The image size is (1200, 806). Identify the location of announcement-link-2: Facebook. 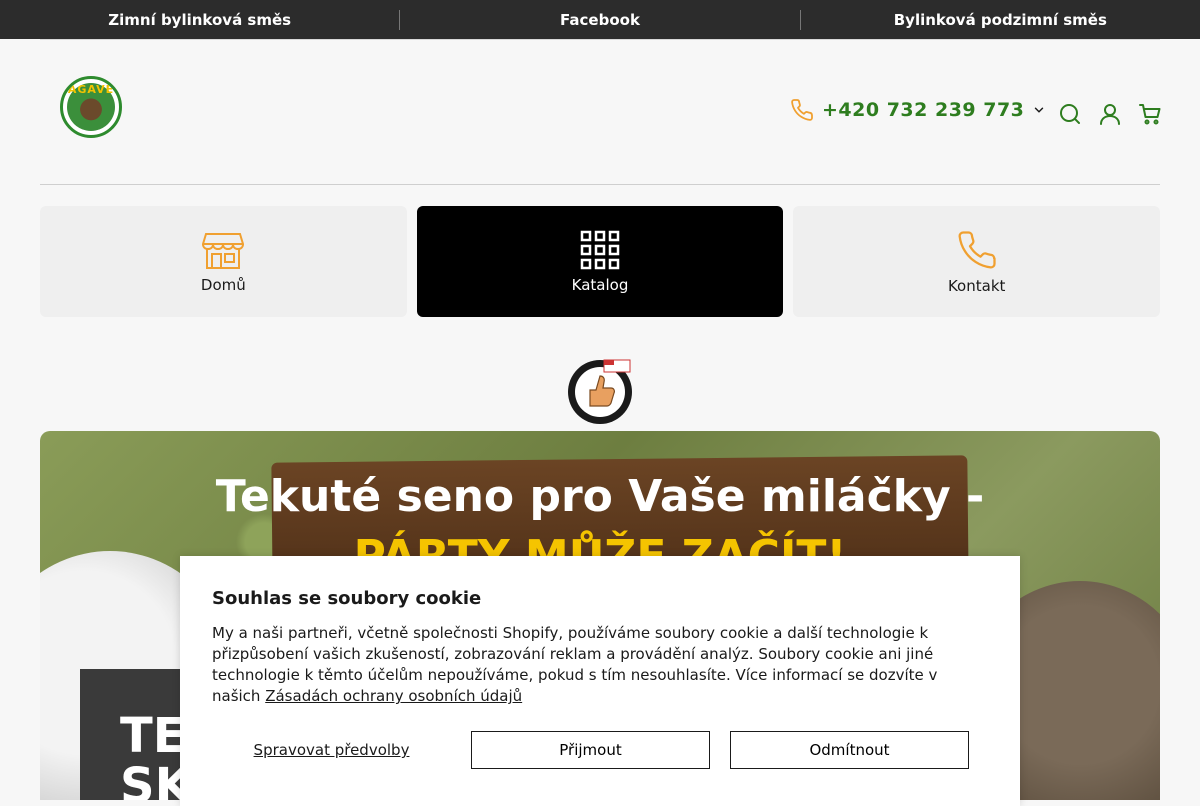
(599, 20).